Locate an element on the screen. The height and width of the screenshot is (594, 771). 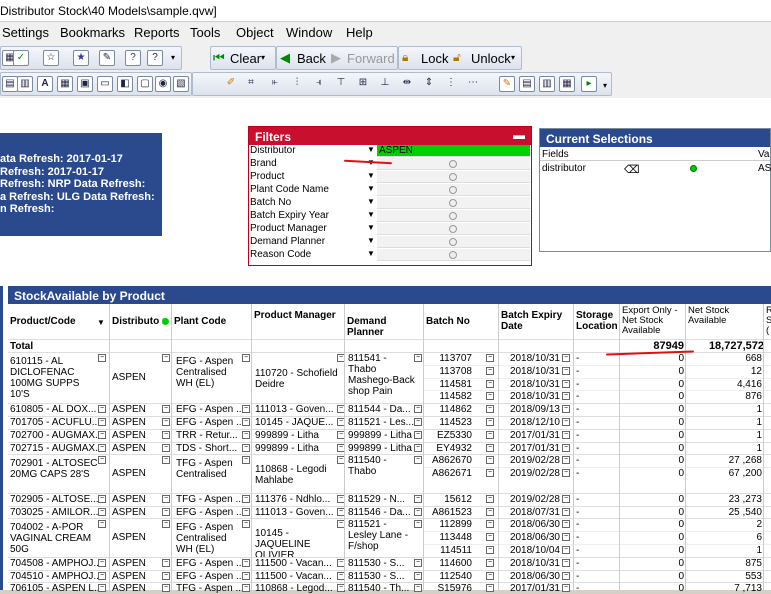
favorites-icon: ☆ is located at coordinates (51, 58).